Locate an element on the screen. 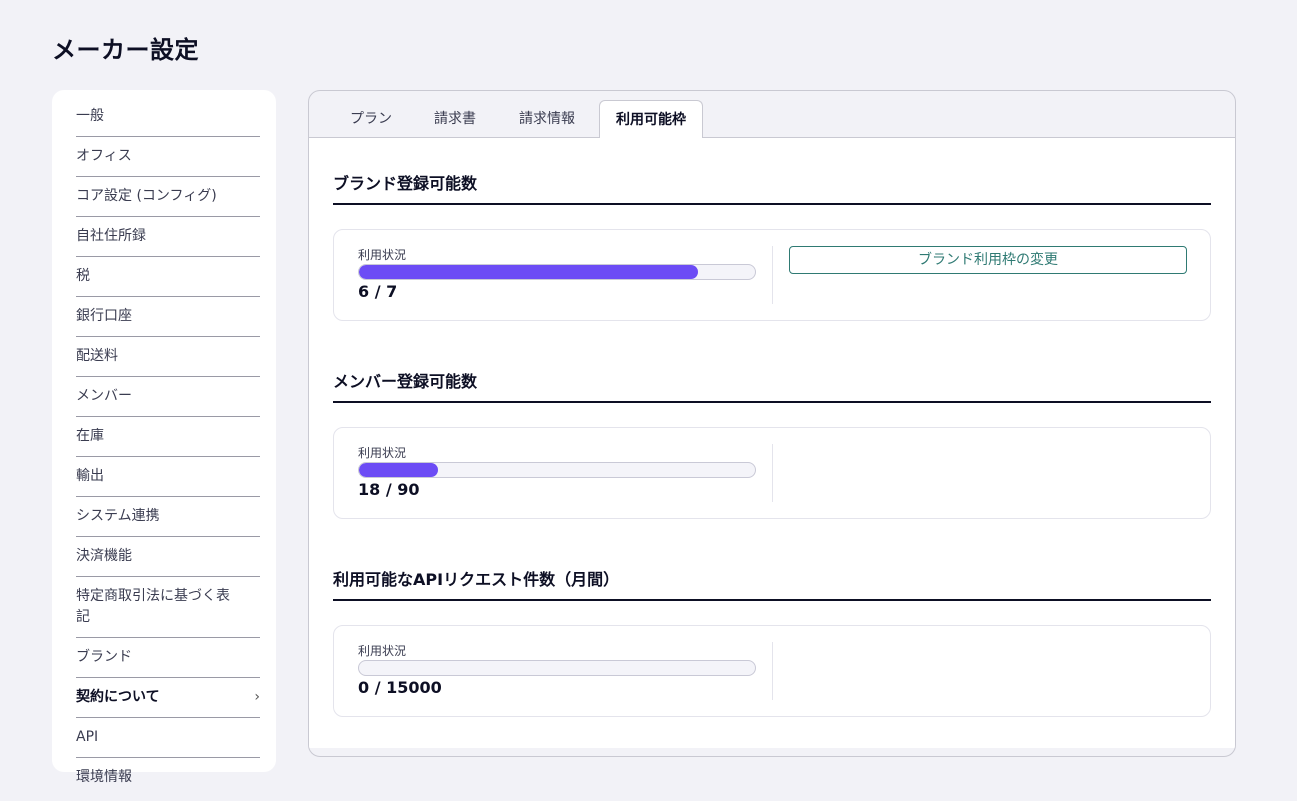 The width and height of the screenshot is (1297, 801). usage-card-member: 利用状況 18 / 90 is located at coordinates (772, 473).